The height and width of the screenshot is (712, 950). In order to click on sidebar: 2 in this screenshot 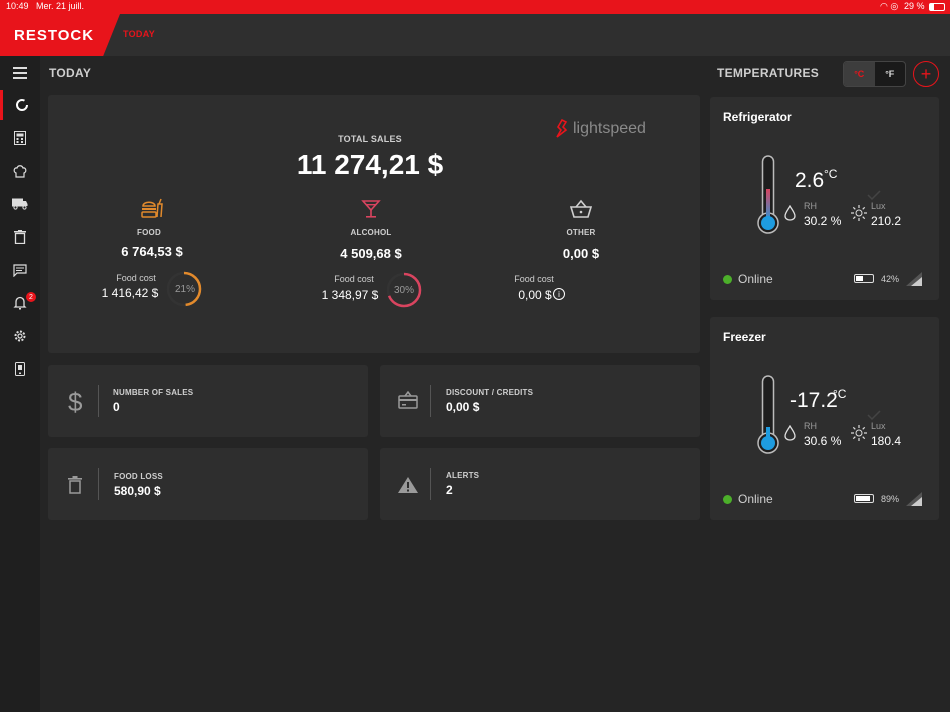, I will do `click(20, 384)`.